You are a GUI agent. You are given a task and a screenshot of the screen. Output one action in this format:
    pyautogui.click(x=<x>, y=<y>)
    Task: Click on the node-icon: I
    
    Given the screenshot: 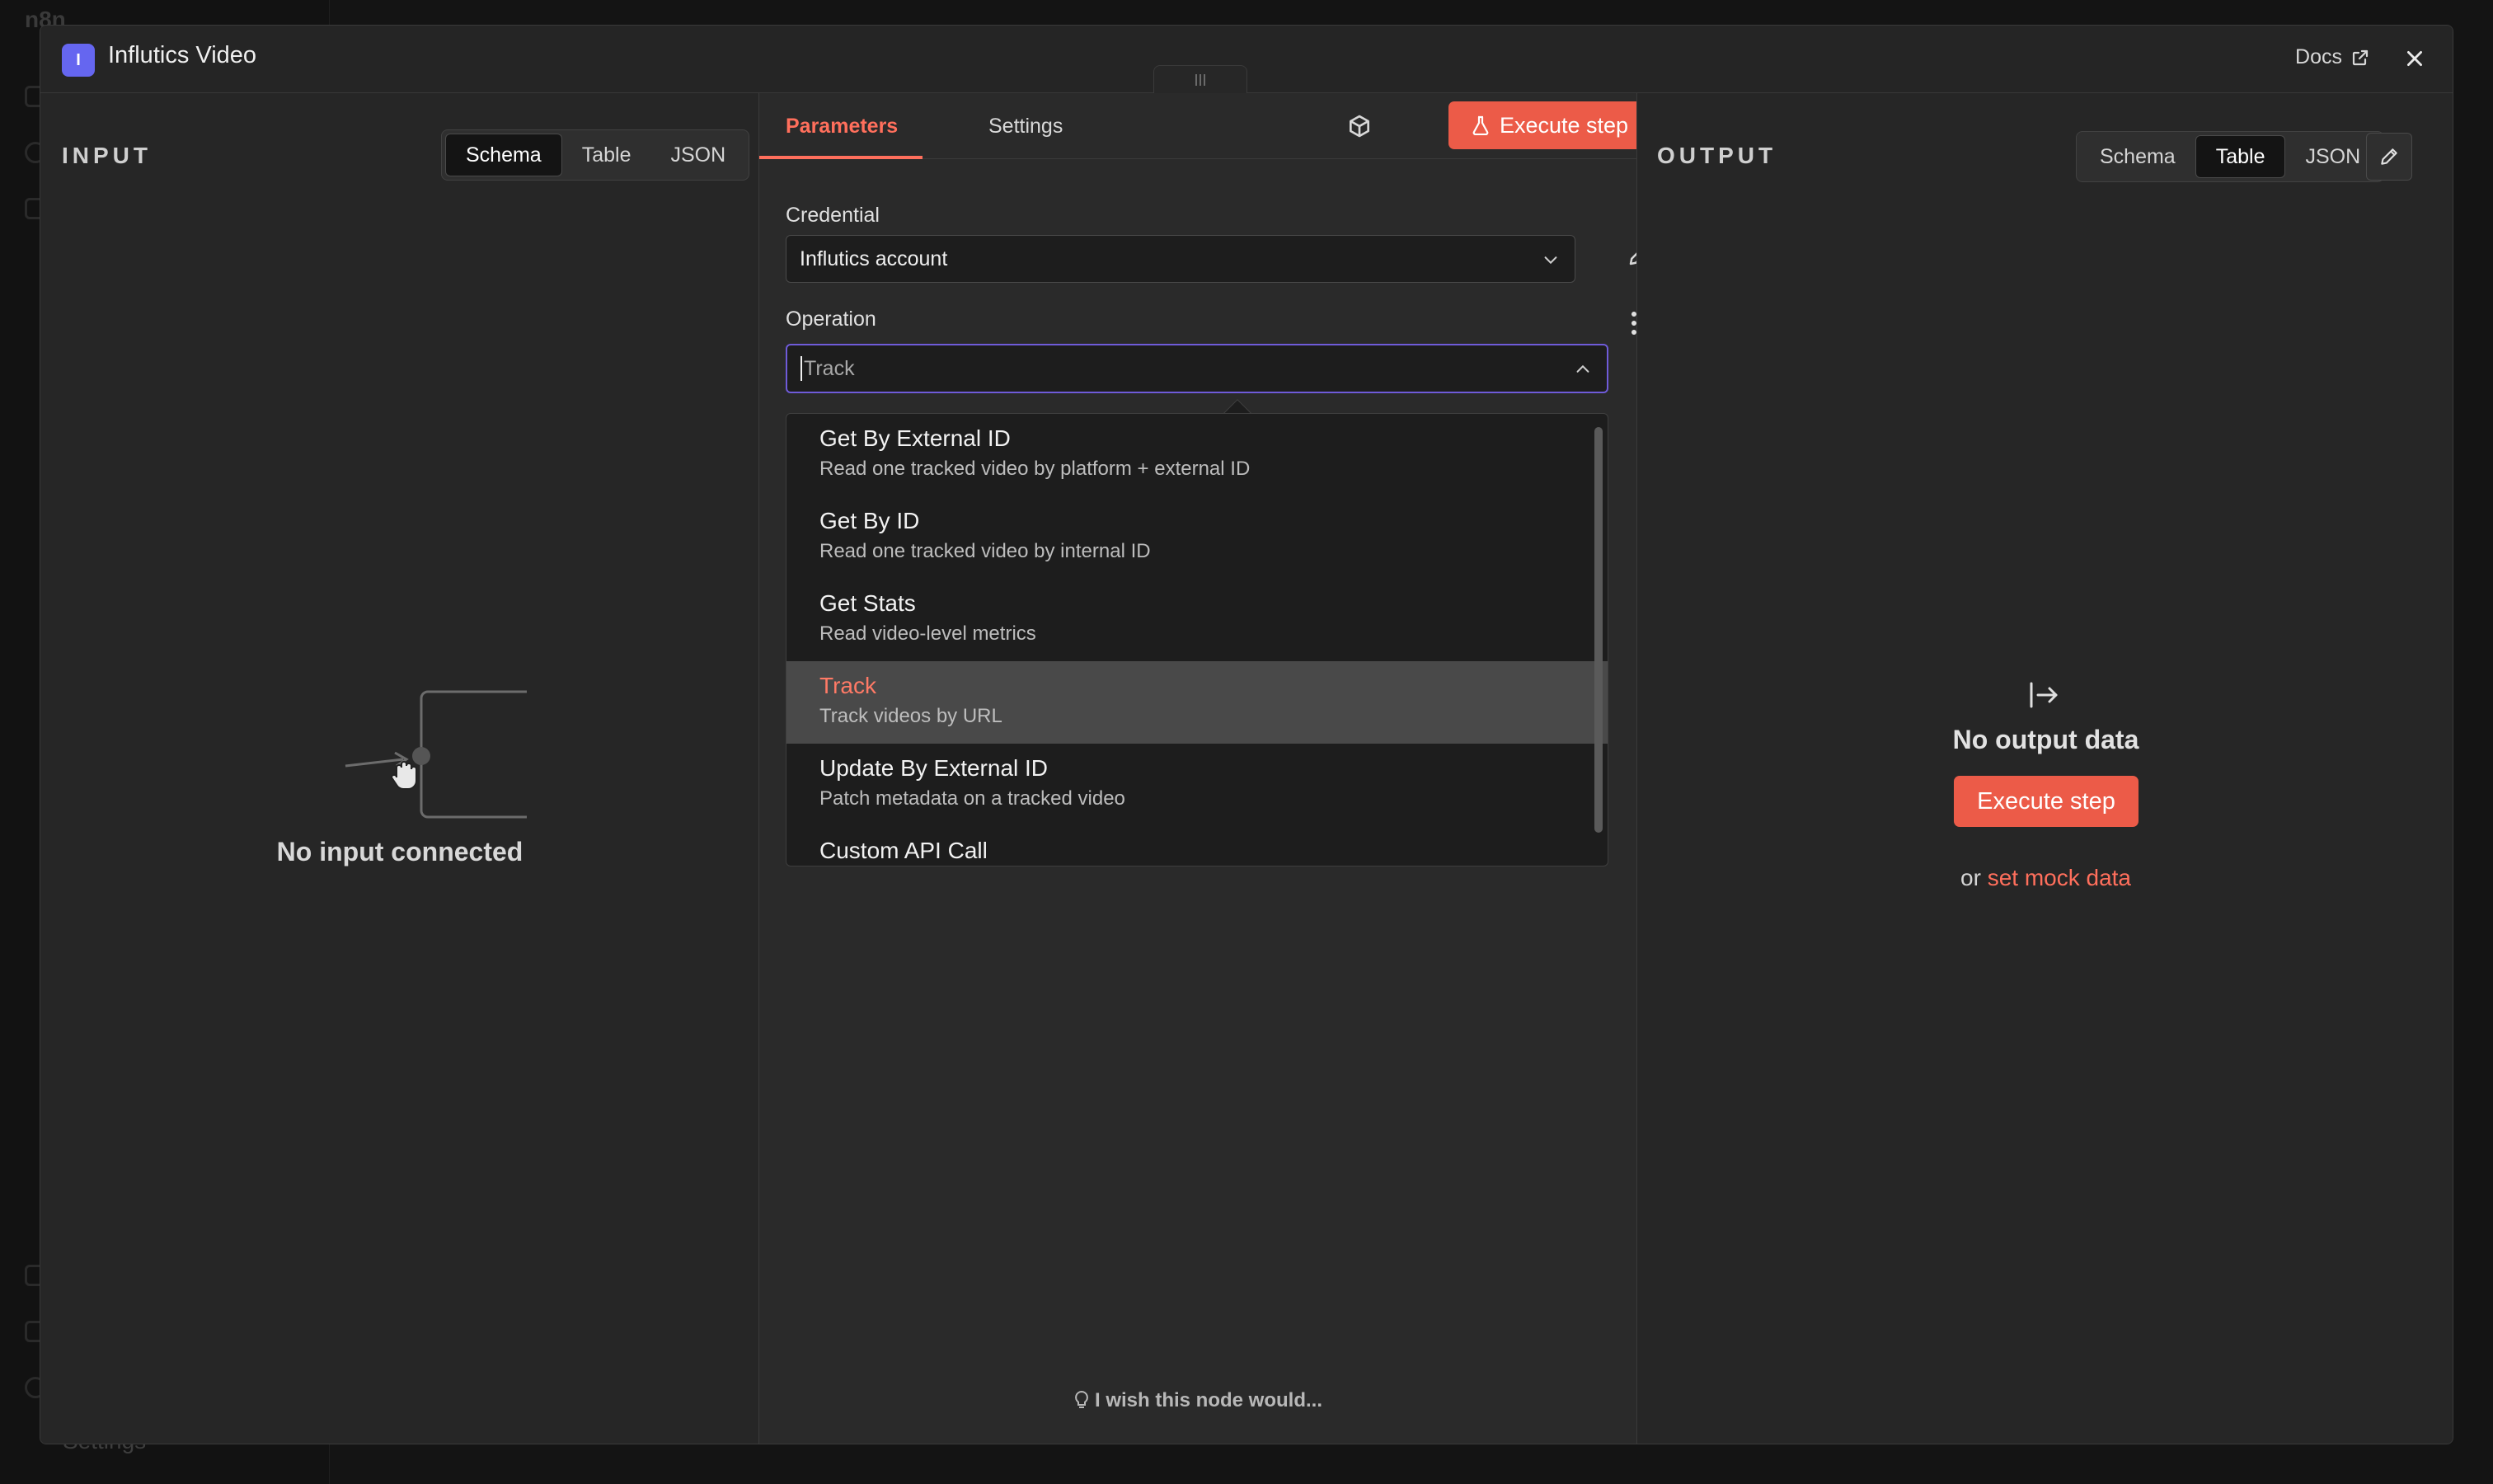 What is the action you would take?
    pyautogui.click(x=78, y=60)
    